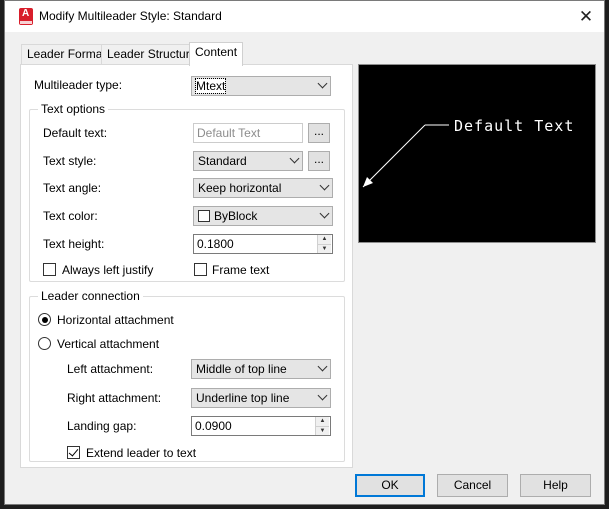 This screenshot has width=609, height=509. What do you see at coordinates (472, 485) in the screenshot?
I see `cancel-button: Cancel` at bounding box center [472, 485].